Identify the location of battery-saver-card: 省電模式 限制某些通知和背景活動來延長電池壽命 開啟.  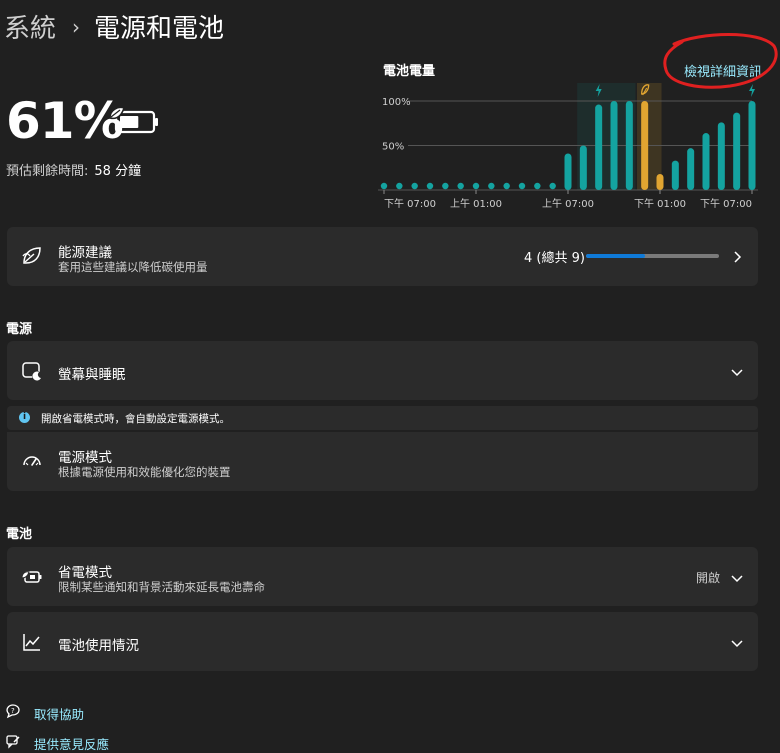
(382, 576).